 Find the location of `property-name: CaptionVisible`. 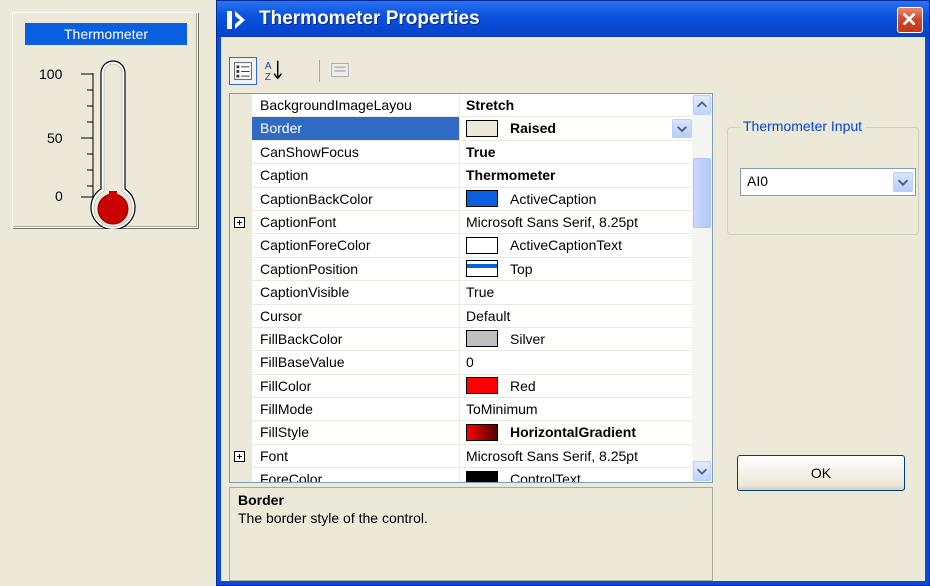

property-name: CaptionVisible is located at coordinates (356, 292).